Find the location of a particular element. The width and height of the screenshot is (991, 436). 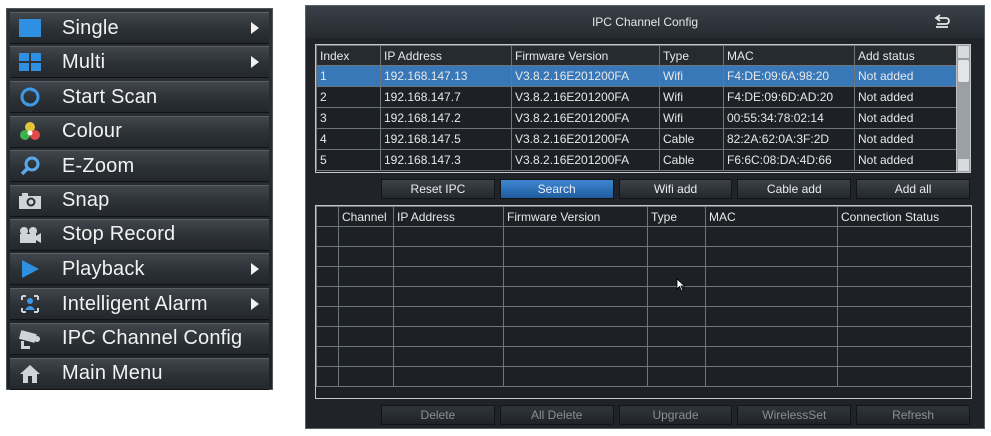

menu-item-label: IPC Channel Config is located at coordinates (152, 338).